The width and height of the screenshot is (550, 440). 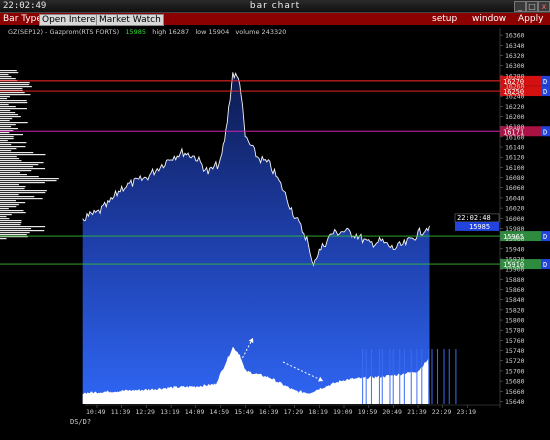 I want to click on y-tick-label: 15940, so click(x=515, y=249).